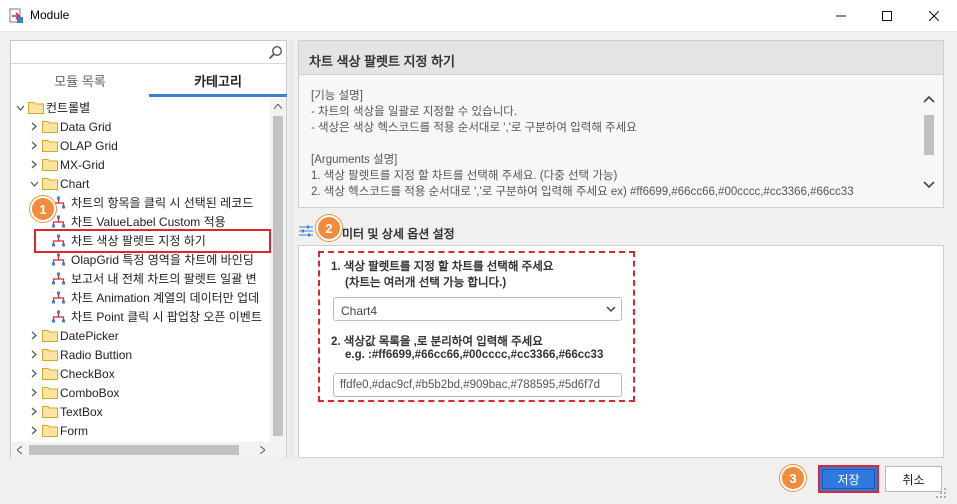  Describe the element at coordinates (934, 16) in the screenshot. I see `close-button` at that location.